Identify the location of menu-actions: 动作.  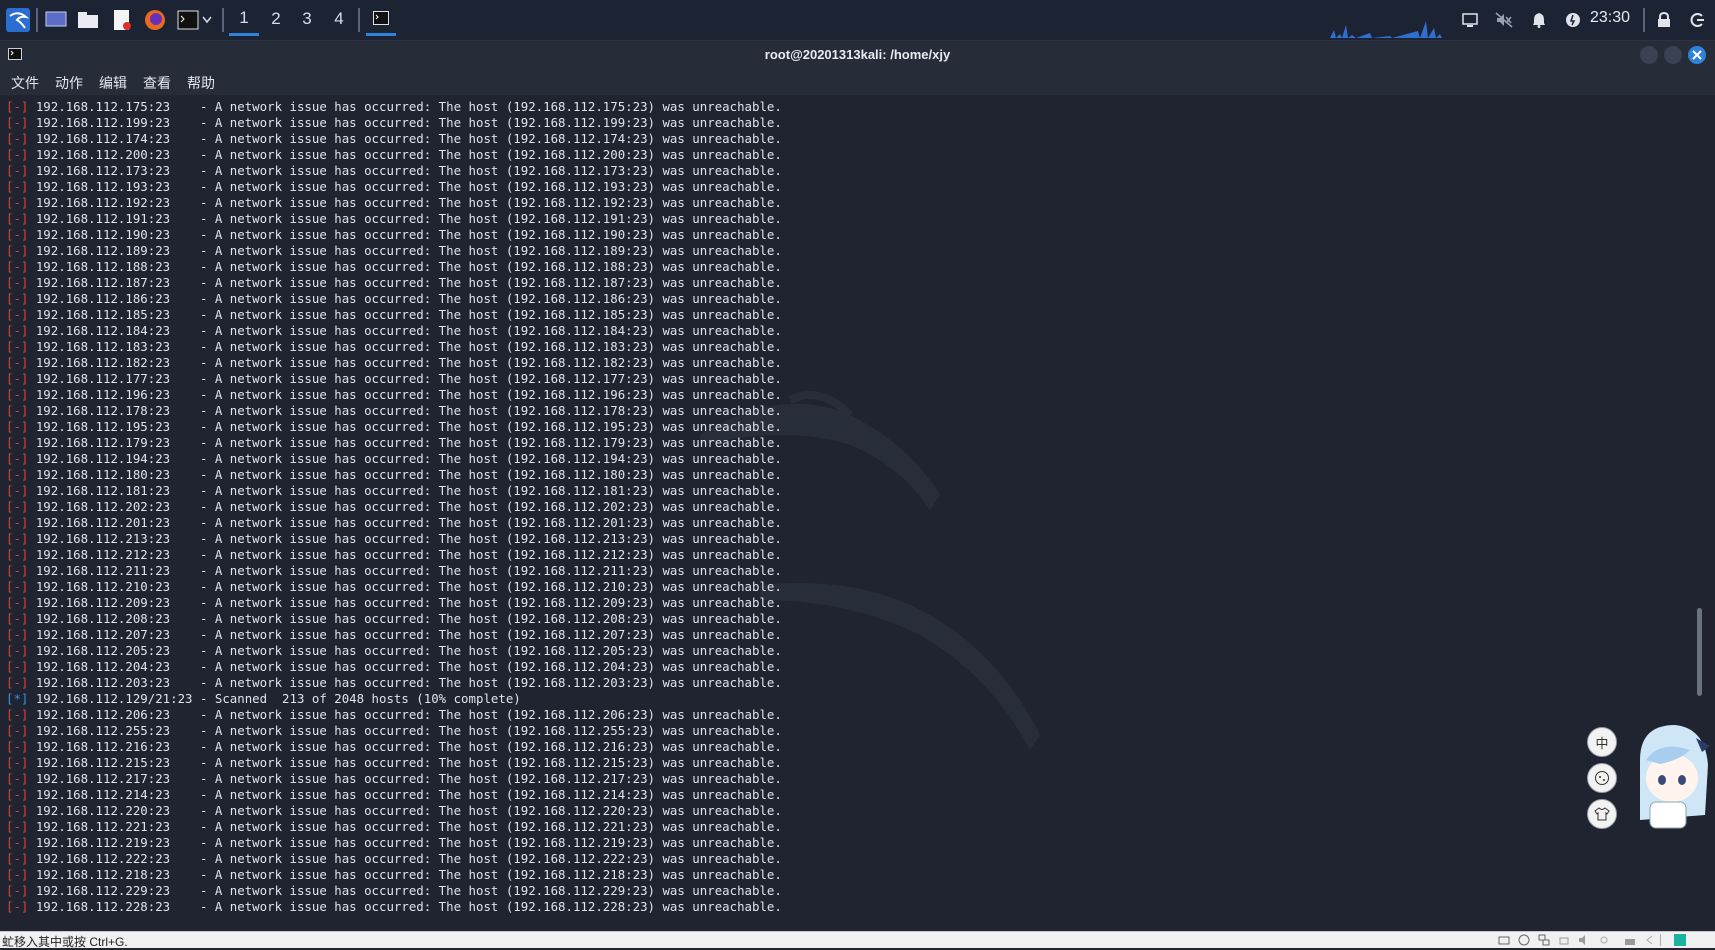
(69, 83).